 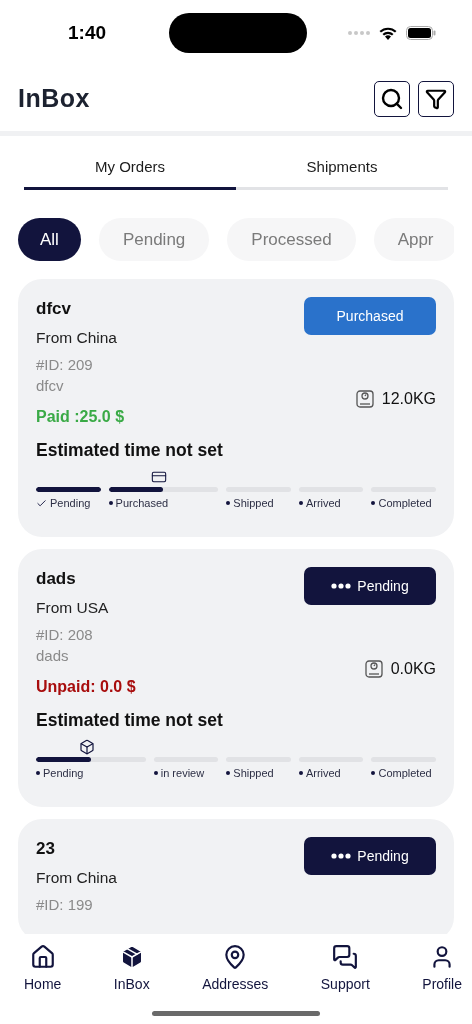 What do you see at coordinates (235, 972) in the screenshot?
I see `nav-item: Addresses` at bounding box center [235, 972].